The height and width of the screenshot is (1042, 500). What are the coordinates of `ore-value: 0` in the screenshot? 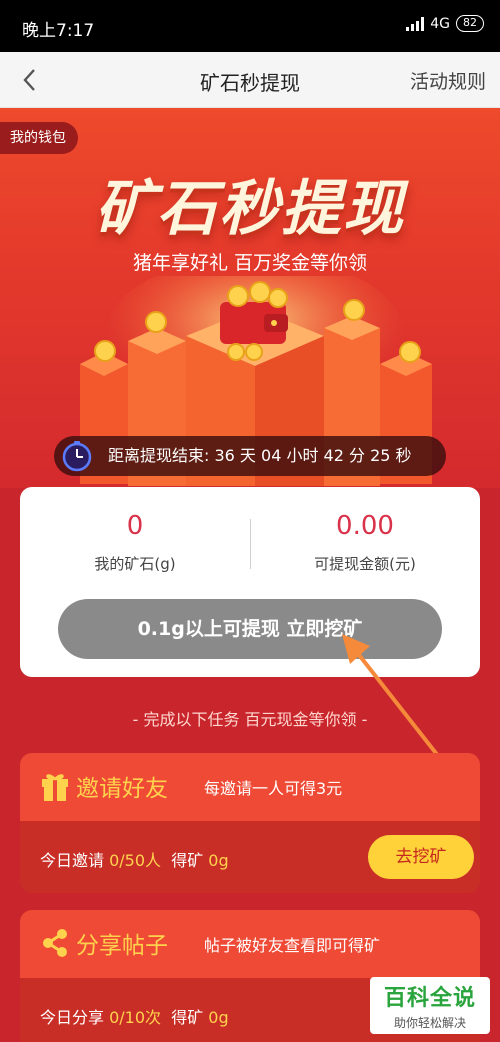 It's located at (135, 526).